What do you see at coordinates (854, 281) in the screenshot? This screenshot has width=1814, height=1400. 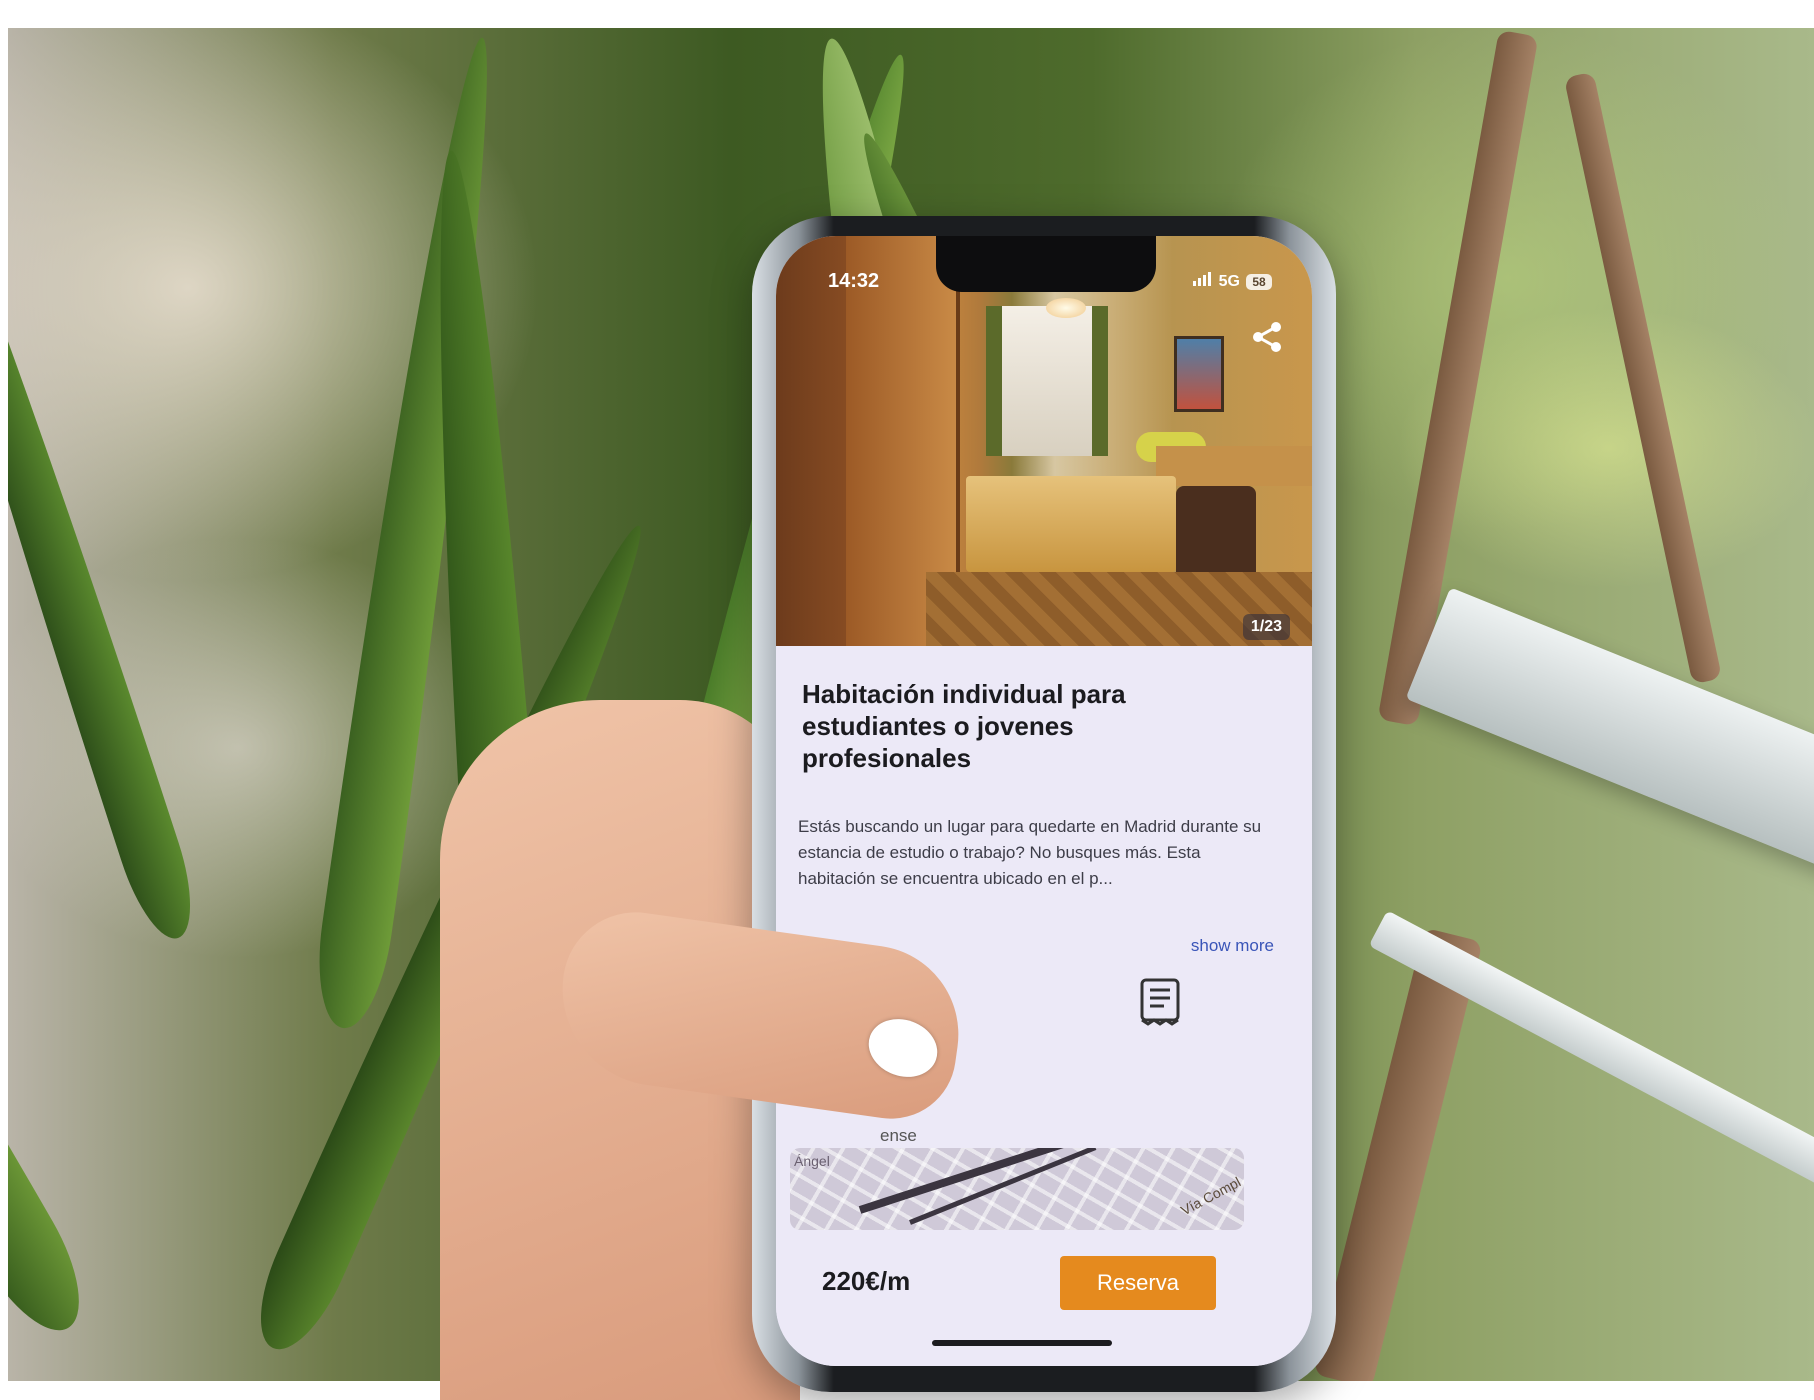 I see `status-time: 14:32` at bounding box center [854, 281].